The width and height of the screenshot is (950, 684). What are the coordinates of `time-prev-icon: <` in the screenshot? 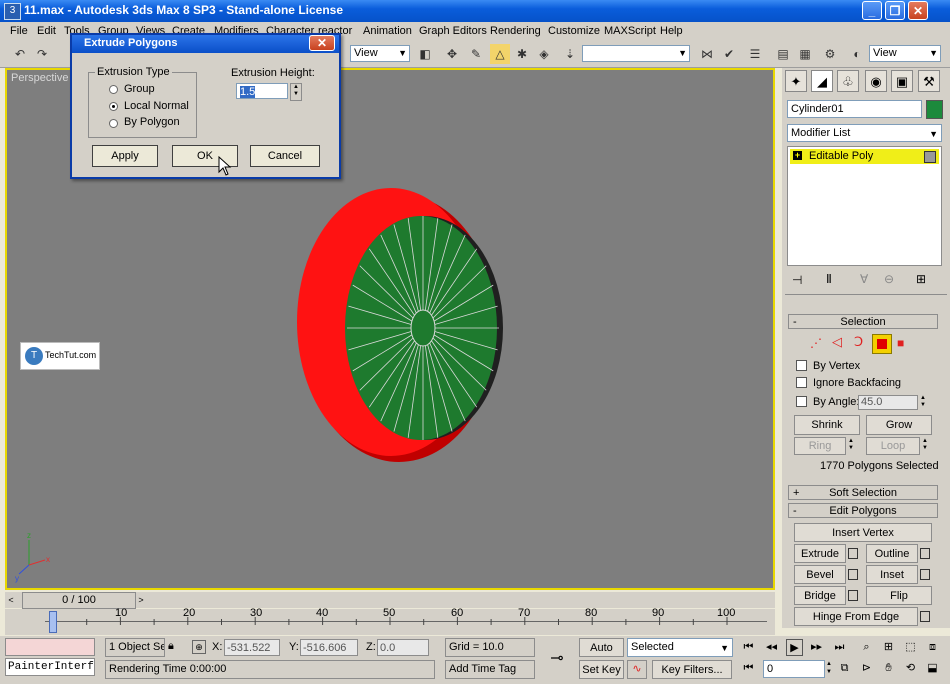 It's located at (11, 600).